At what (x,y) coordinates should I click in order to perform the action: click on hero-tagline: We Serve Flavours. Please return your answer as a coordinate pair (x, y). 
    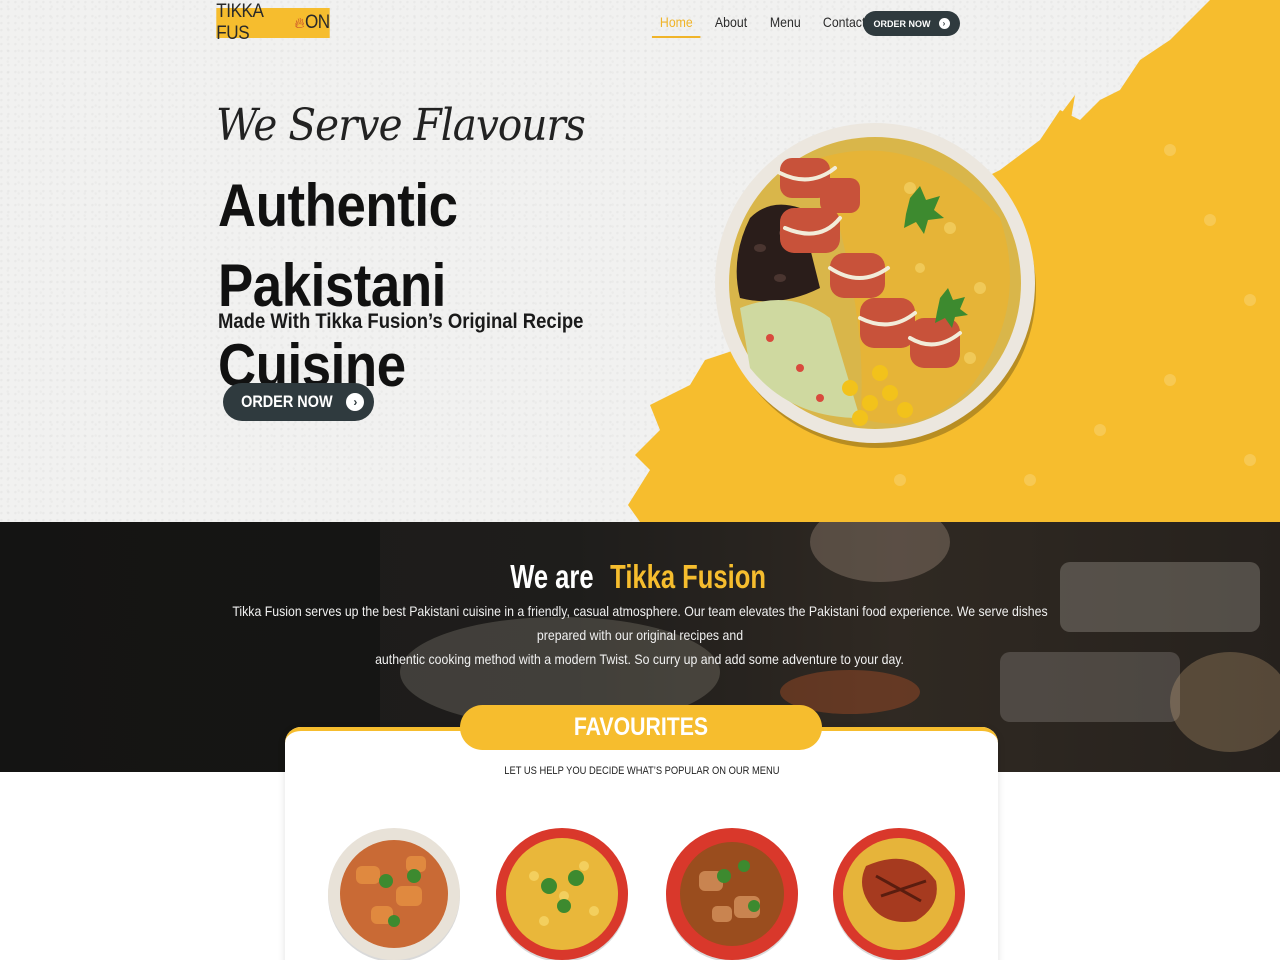
    Looking at the image, I should click on (401, 125).